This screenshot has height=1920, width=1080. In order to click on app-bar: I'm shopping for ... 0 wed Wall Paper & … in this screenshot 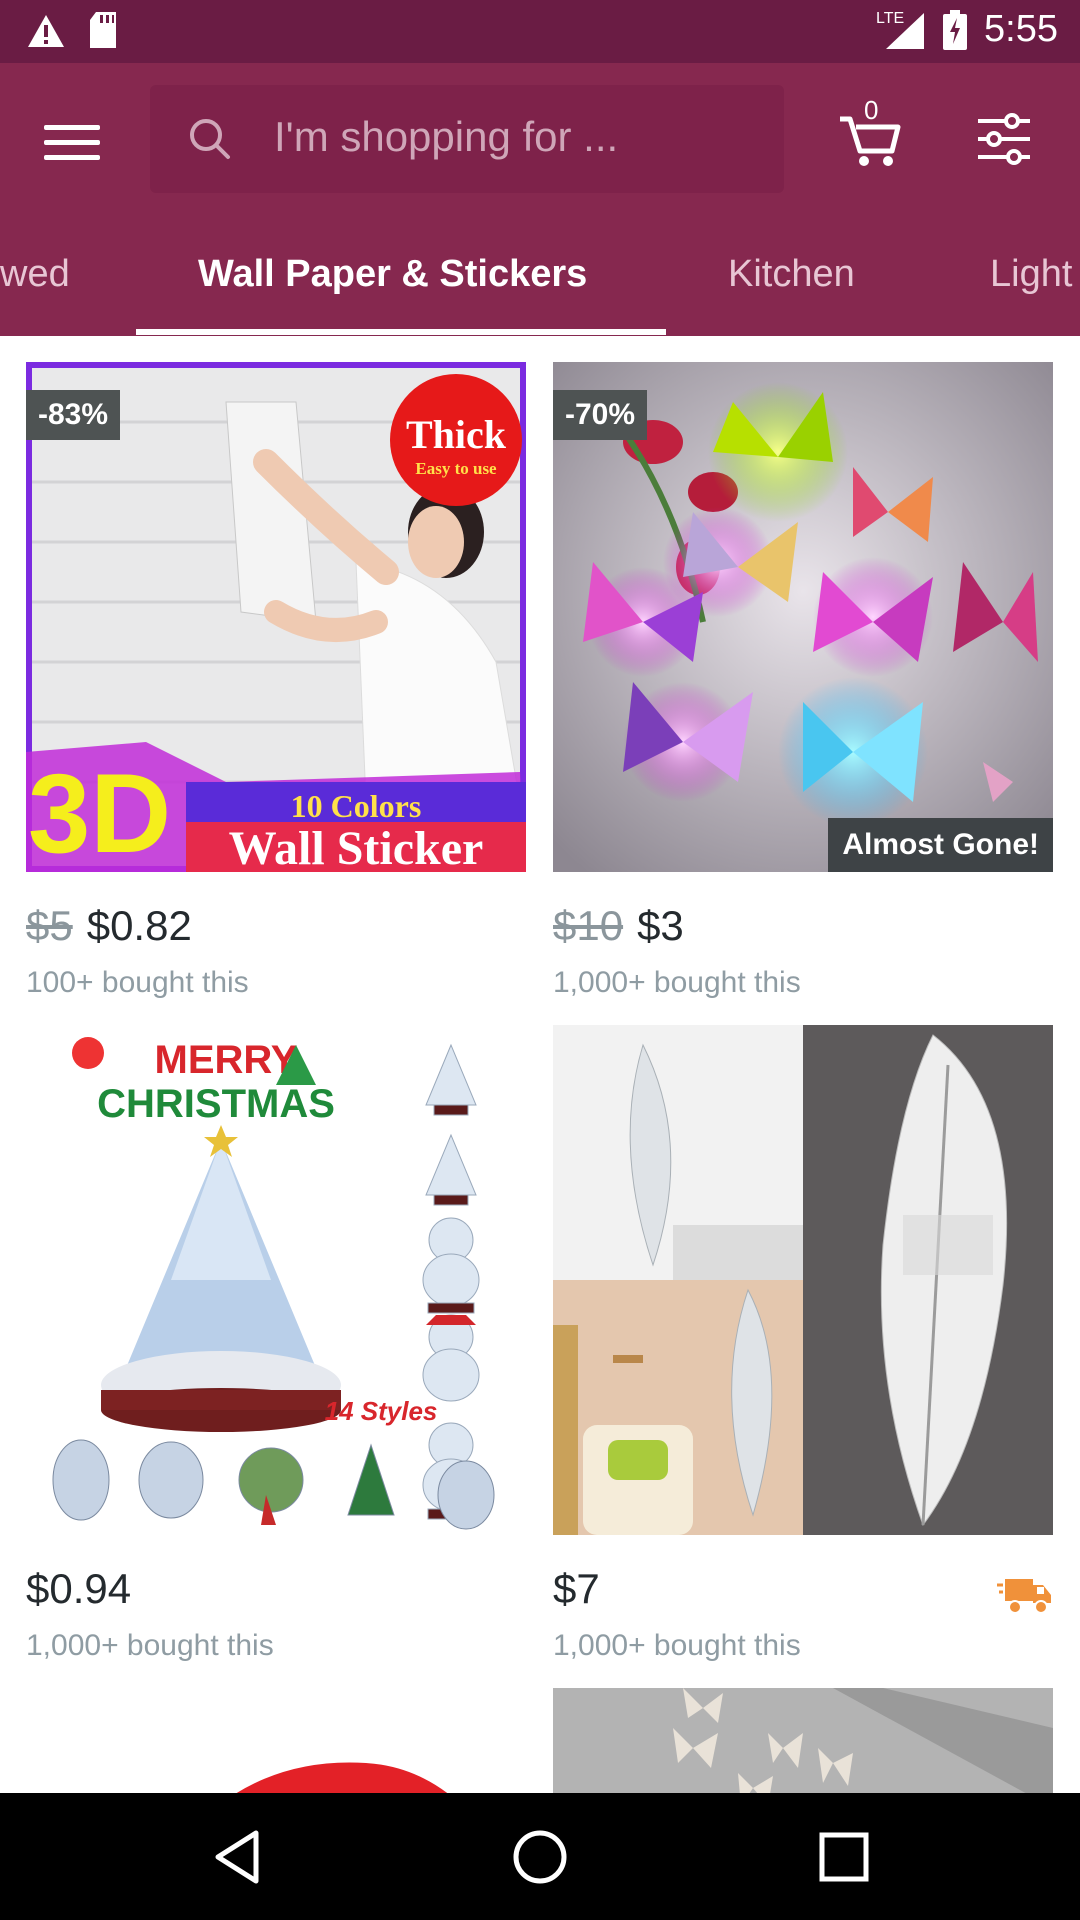, I will do `click(540, 199)`.